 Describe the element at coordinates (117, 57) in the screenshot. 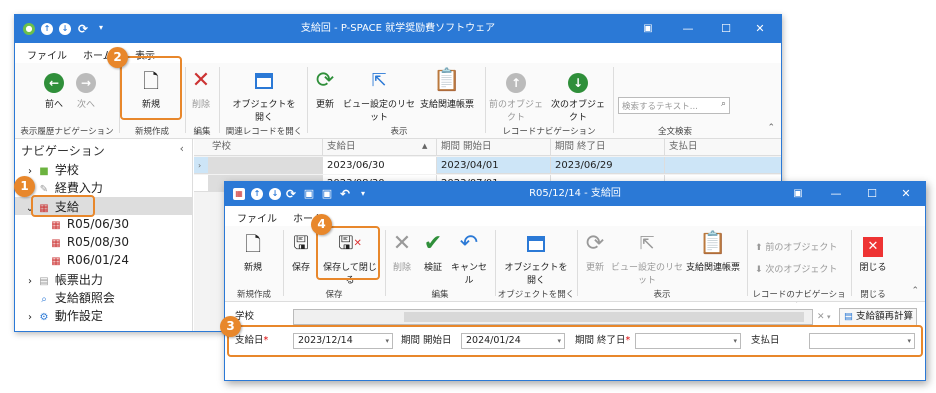

I see `callout-number-2: 2` at that location.